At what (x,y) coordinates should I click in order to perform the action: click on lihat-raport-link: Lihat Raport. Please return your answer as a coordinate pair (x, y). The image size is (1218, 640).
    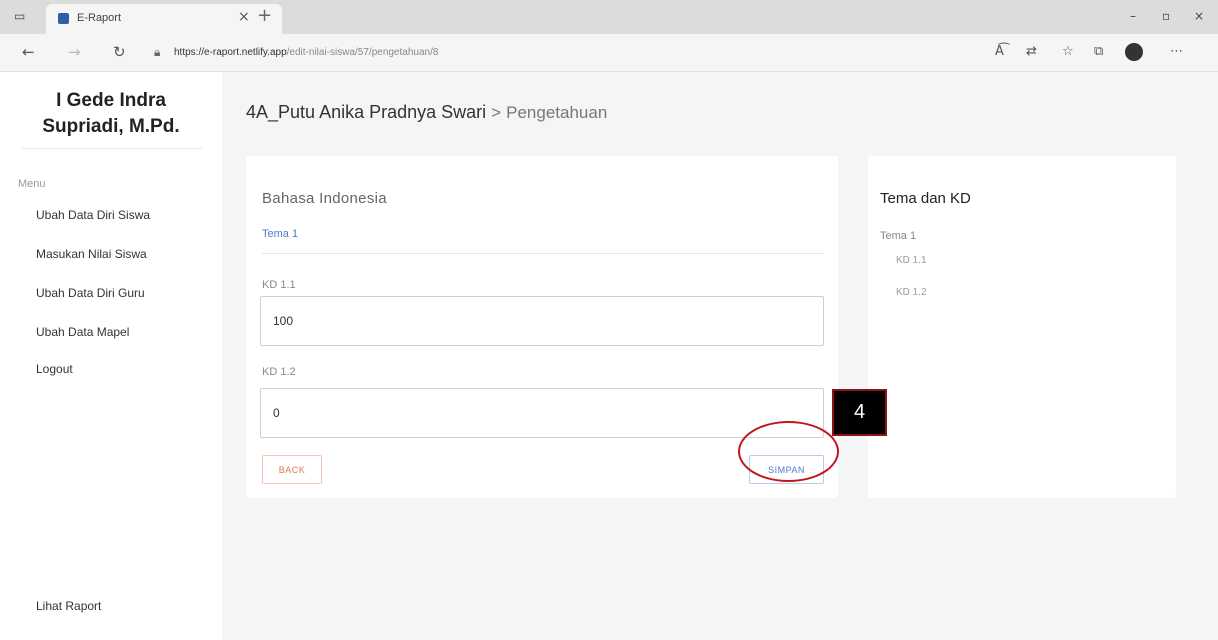
    Looking at the image, I should click on (68, 606).